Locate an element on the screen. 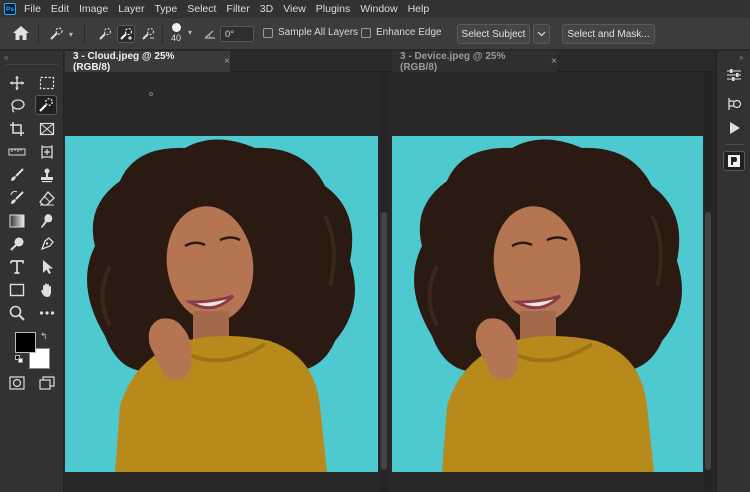 This screenshot has height=492, width=750. history-brush-tool is located at coordinates (17, 198).